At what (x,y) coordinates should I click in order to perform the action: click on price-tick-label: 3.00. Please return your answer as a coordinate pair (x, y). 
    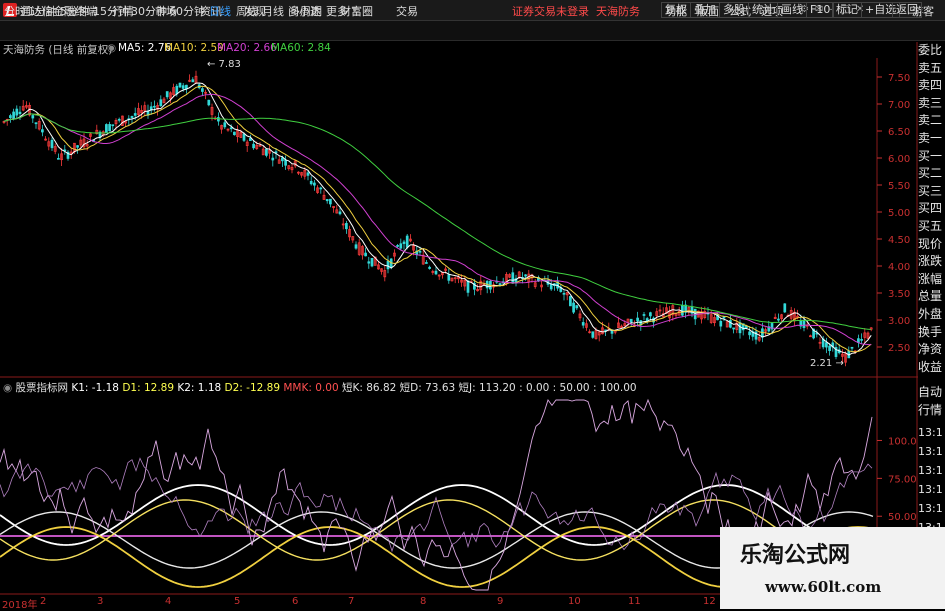
    Looking at the image, I should click on (899, 321).